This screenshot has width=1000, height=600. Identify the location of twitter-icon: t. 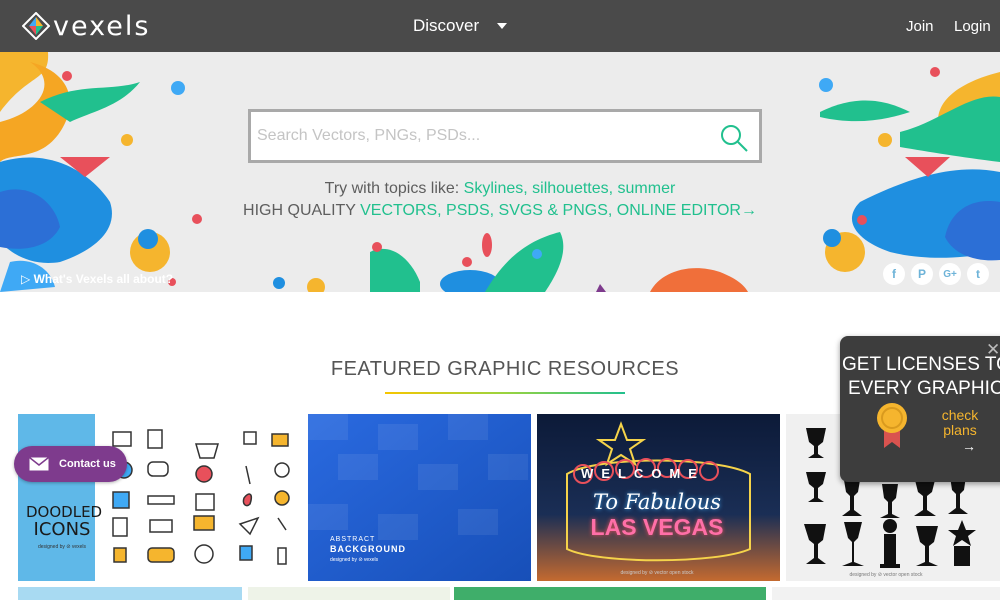
(978, 274).